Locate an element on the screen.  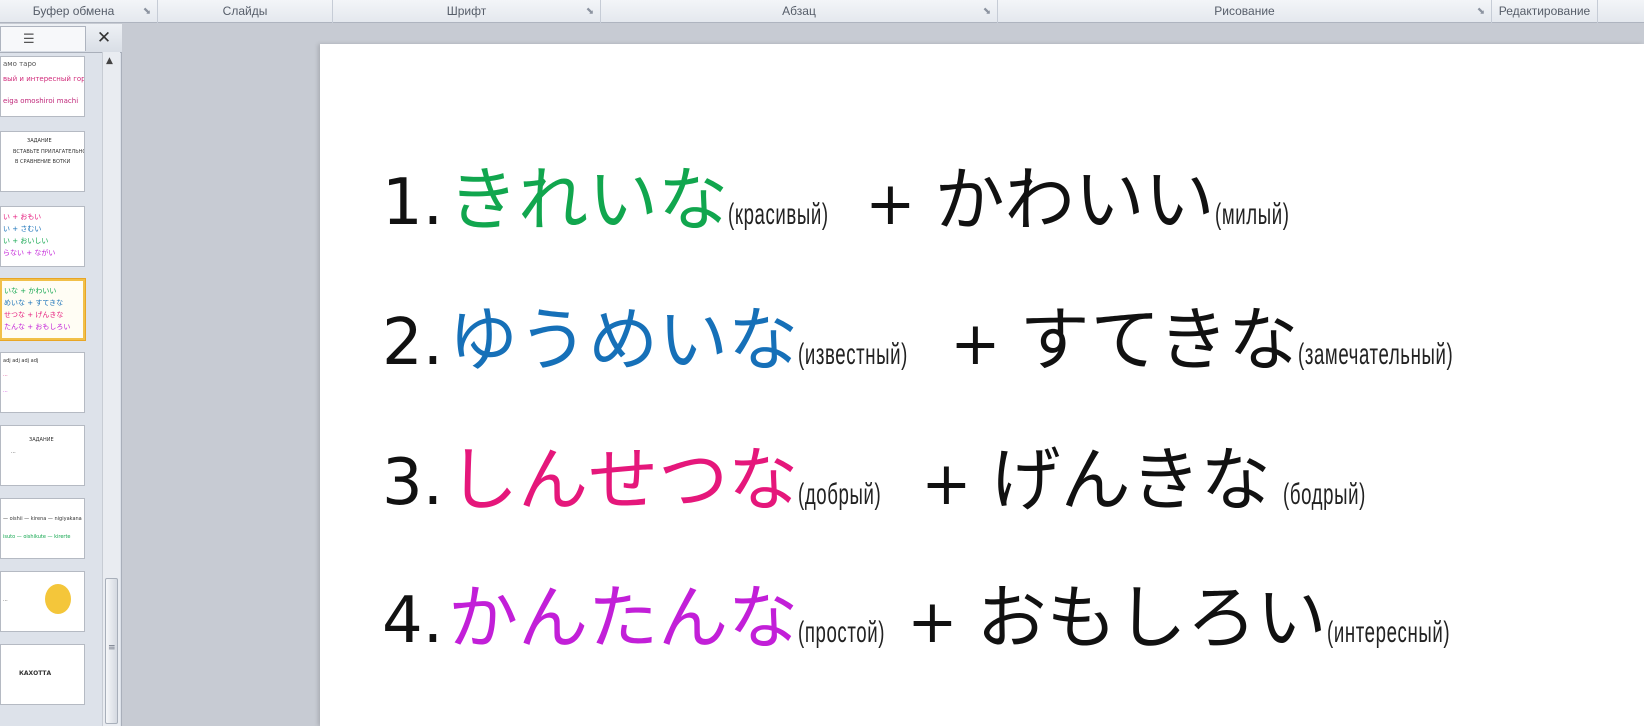
item-number: 4. is located at coordinates (413, 621).